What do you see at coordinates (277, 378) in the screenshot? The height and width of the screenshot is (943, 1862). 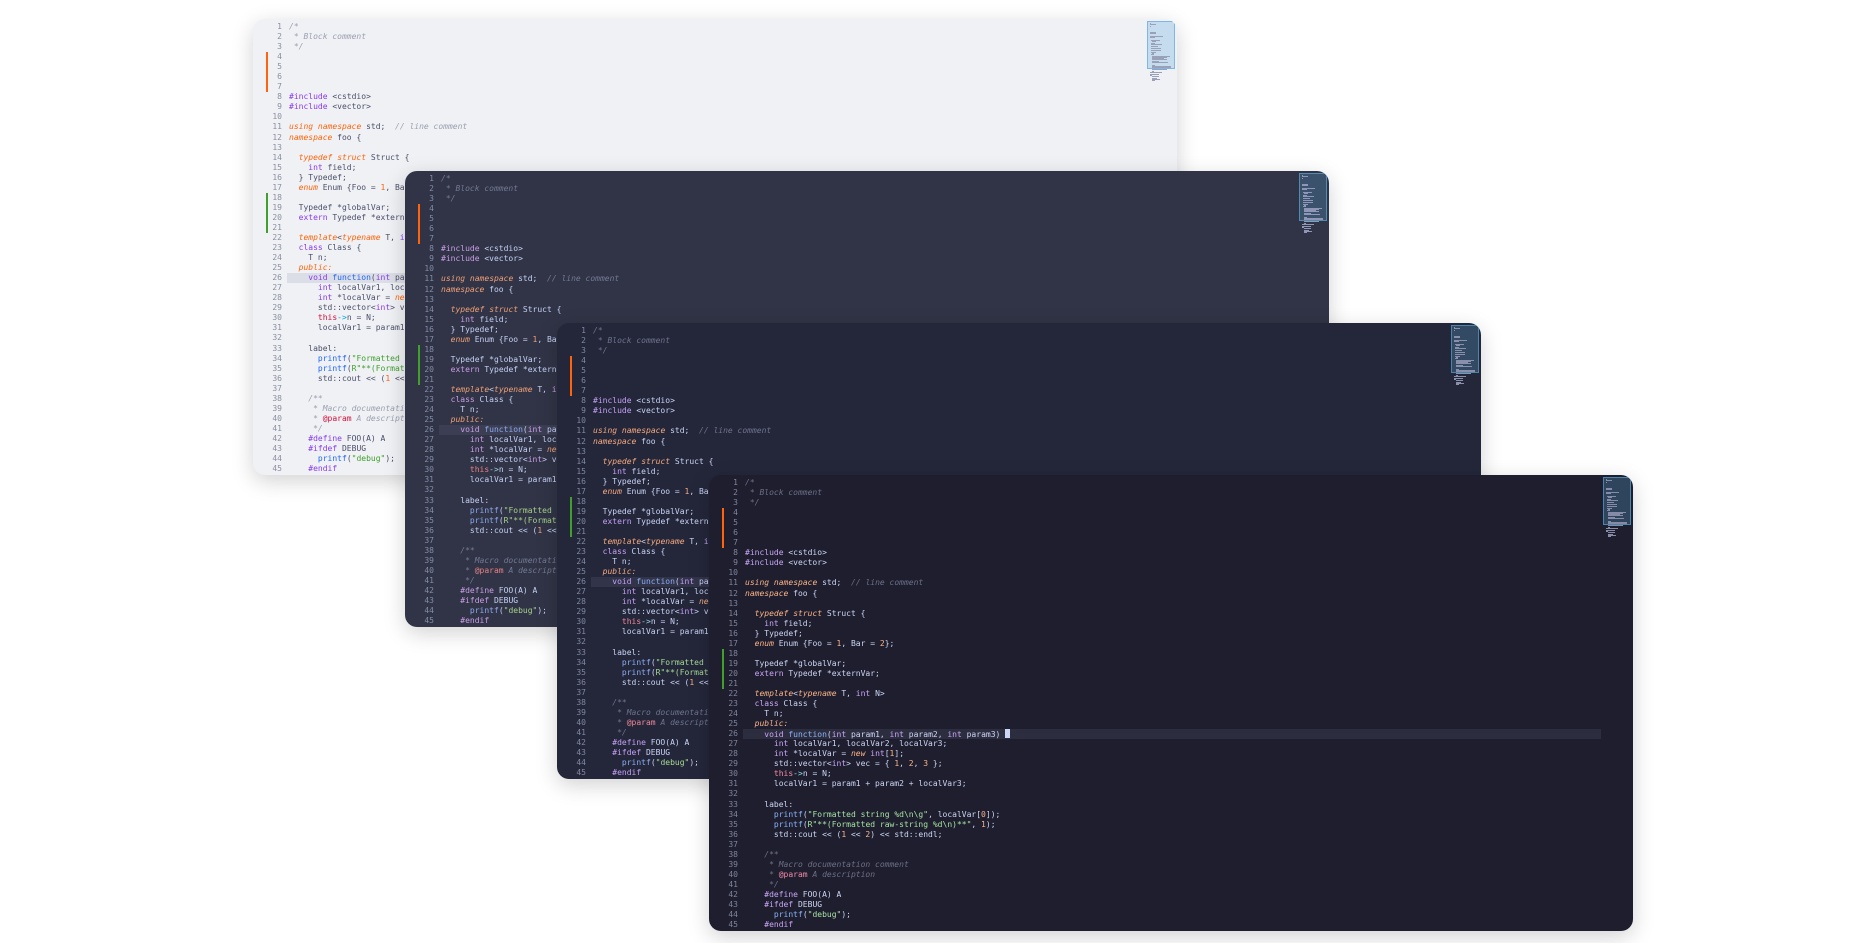 I see `line-number: 36` at bounding box center [277, 378].